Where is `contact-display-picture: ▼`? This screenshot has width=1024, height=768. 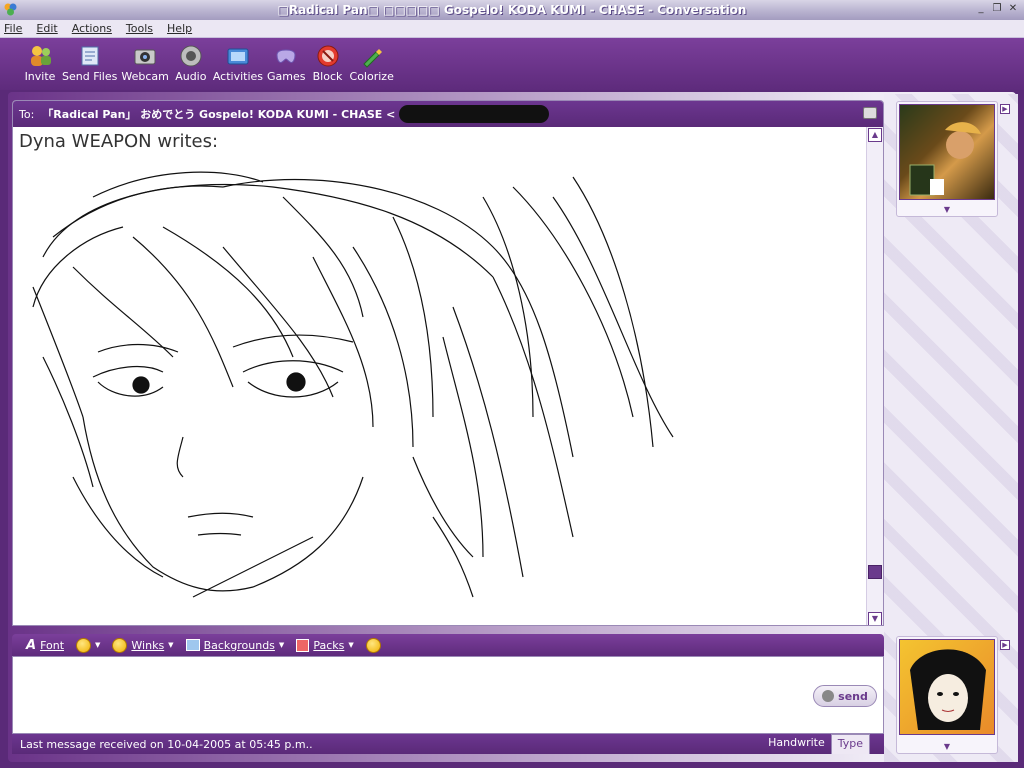
contact-display-picture: ▼ is located at coordinates (947, 159).